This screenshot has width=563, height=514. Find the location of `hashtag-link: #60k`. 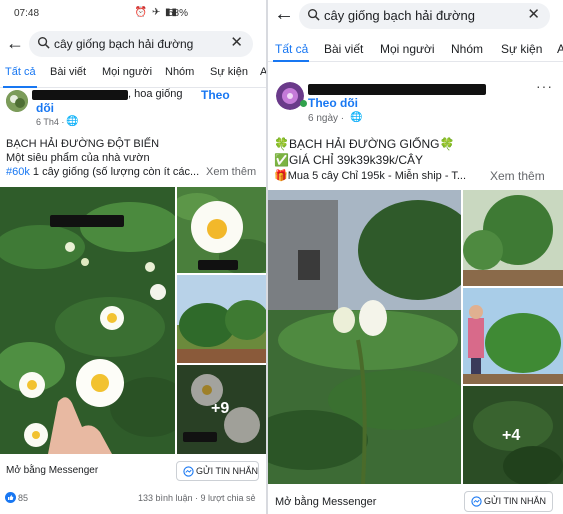

hashtag-link: #60k is located at coordinates (18, 172).